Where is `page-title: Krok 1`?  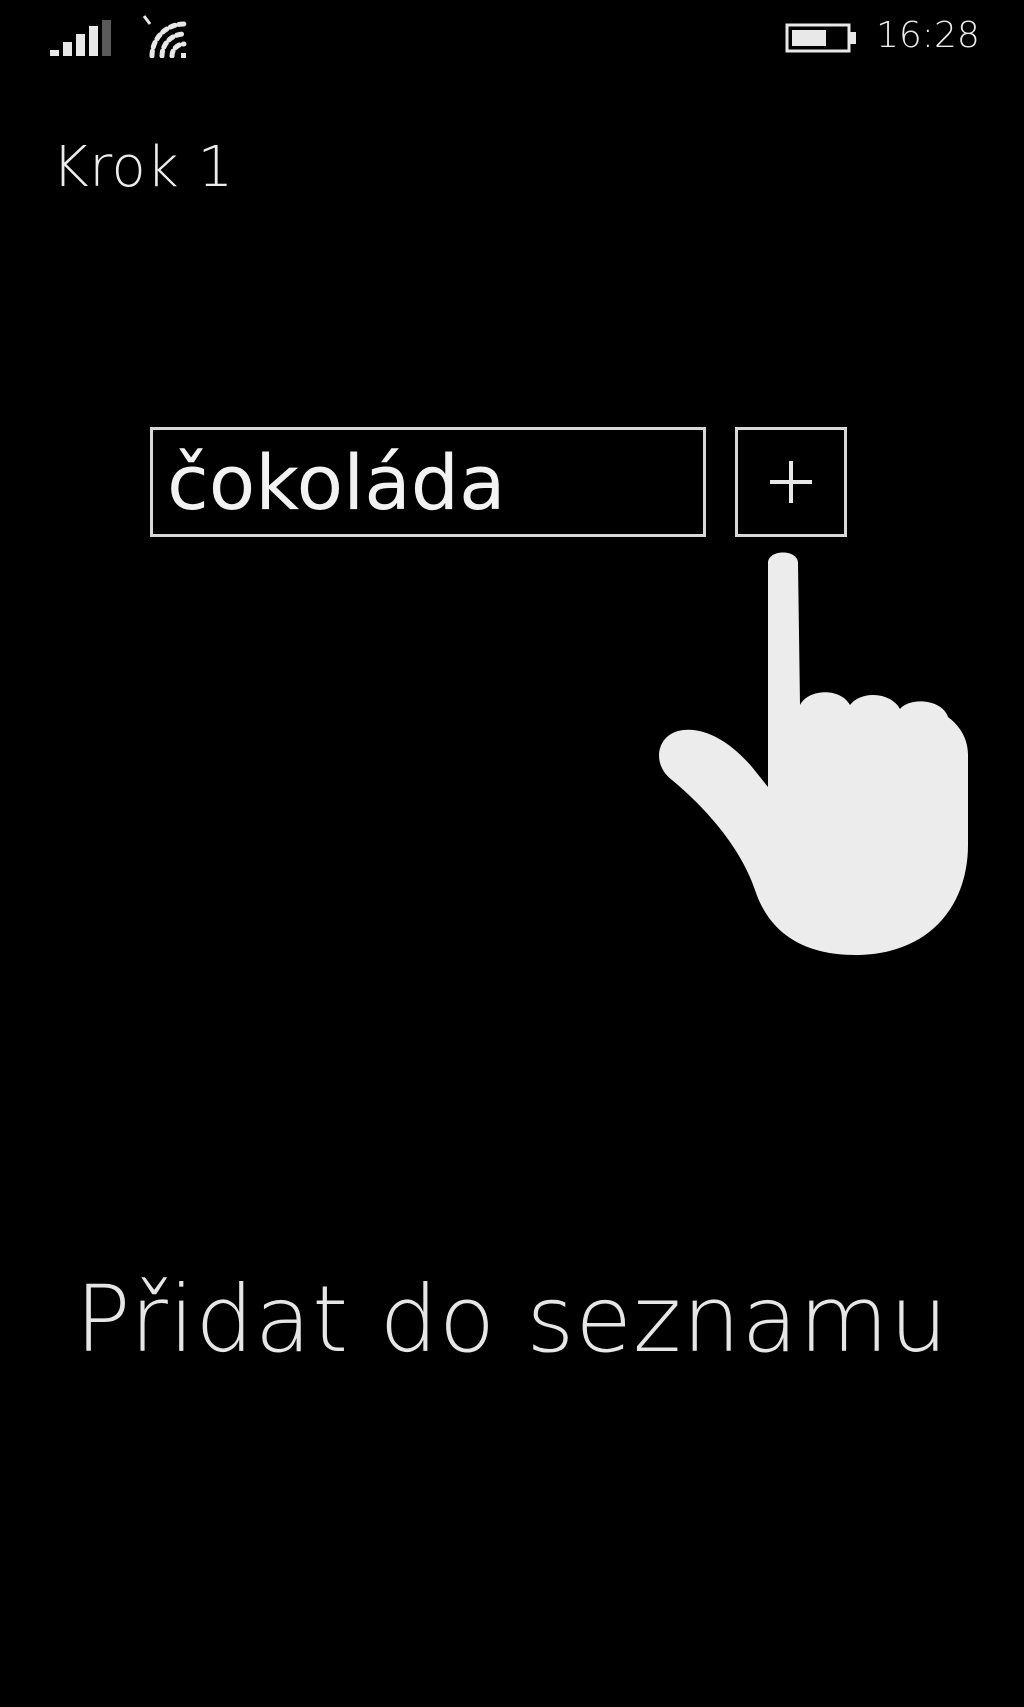
page-title: Krok 1 is located at coordinates (143, 167).